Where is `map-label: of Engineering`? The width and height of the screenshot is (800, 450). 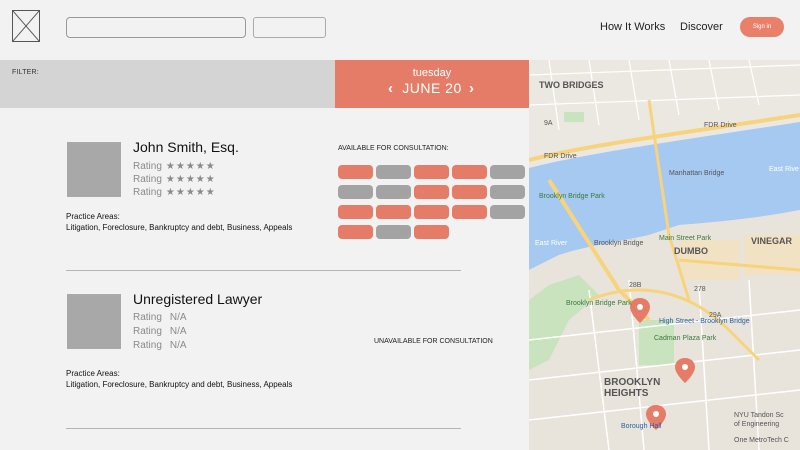 map-label: of Engineering is located at coordinates (757, 424).